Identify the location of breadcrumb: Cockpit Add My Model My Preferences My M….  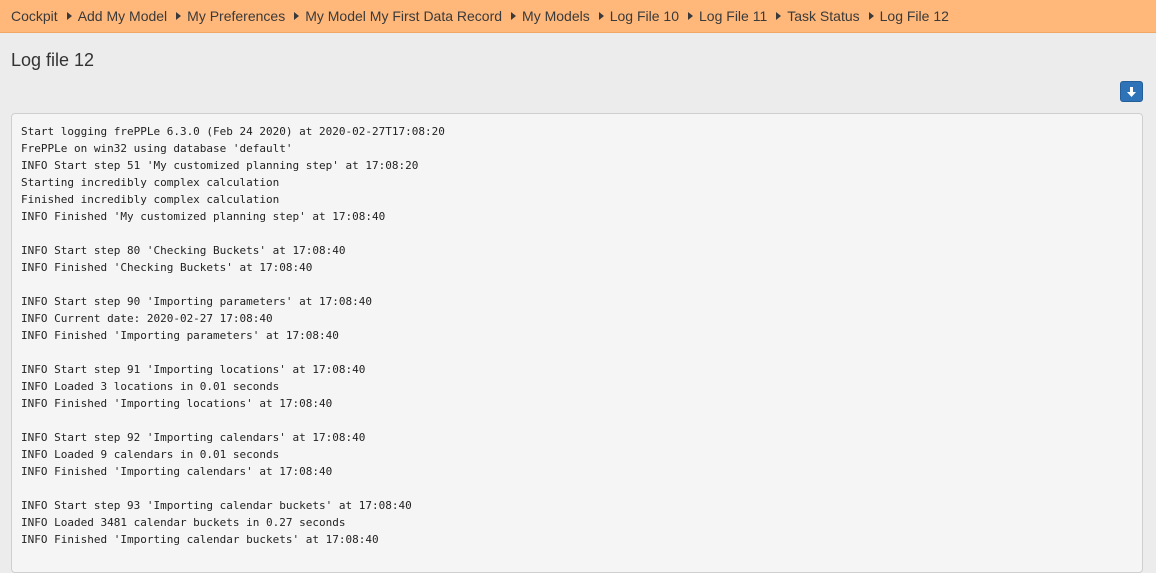
(578, 16).